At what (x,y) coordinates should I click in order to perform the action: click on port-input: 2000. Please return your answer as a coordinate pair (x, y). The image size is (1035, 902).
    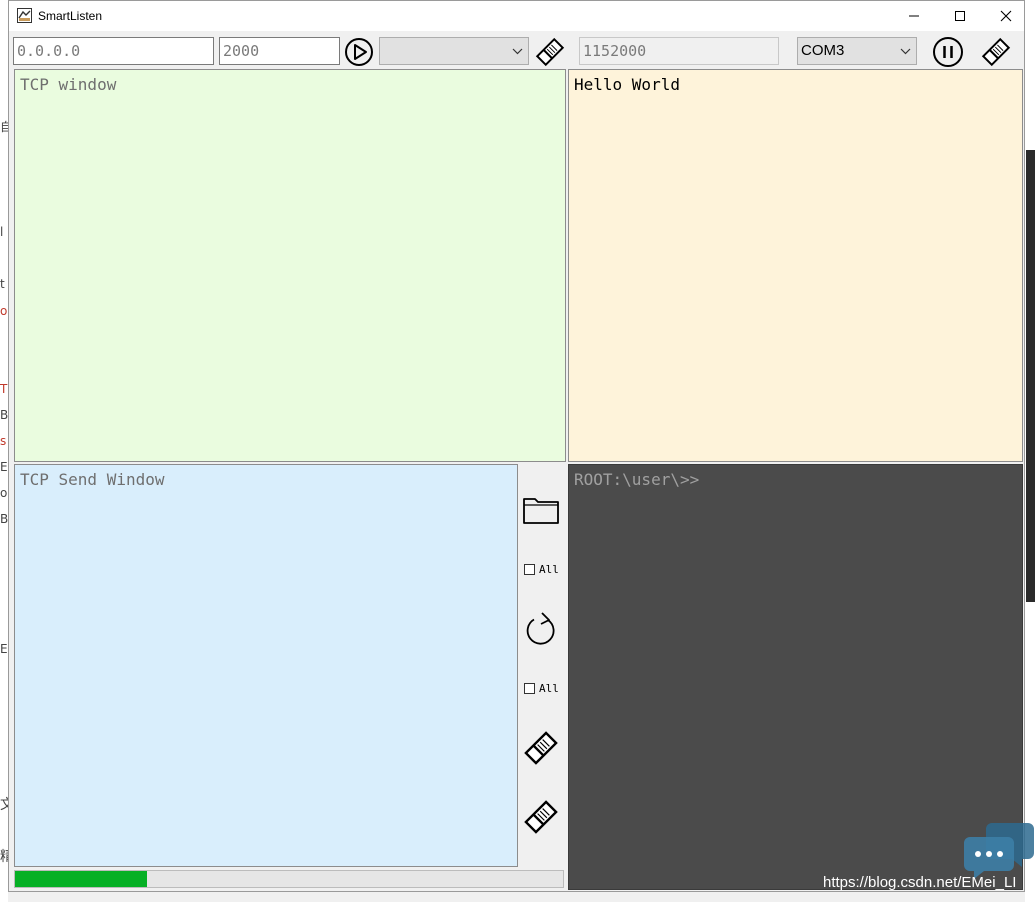
    Looking at the image, I should click on (279, 51).